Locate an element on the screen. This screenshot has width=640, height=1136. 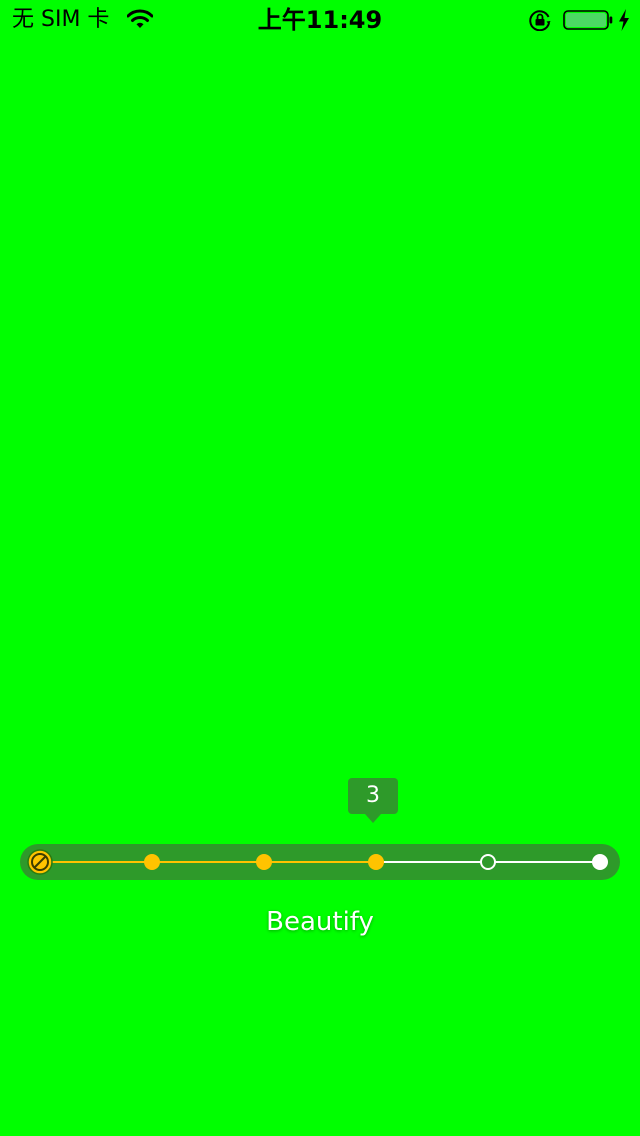
lock-rotation-icon is located at coordinates (540, 20).